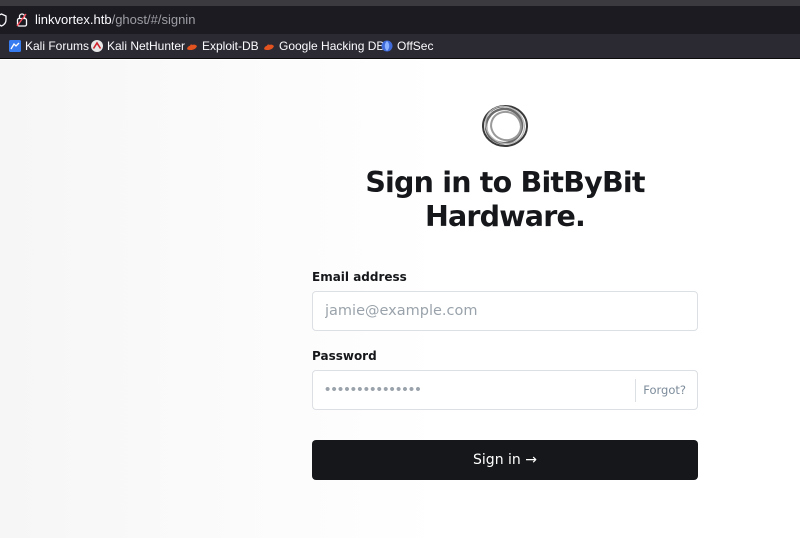 Image resolution: width=800 pixels, height=538 pixels. What do you see at coordinates (664, 390) in the screenshot?
I see `forgot-password-link: Forgot?` at bounding box center [664, 390].